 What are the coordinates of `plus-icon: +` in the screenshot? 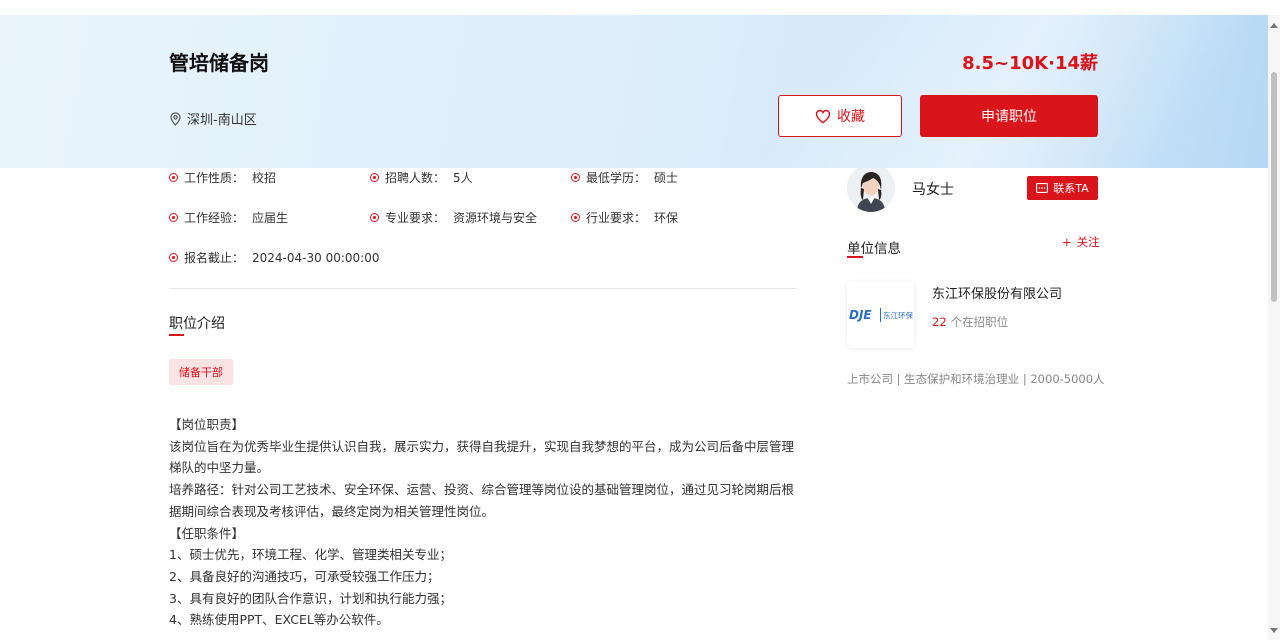 It's located at (1067, 242).